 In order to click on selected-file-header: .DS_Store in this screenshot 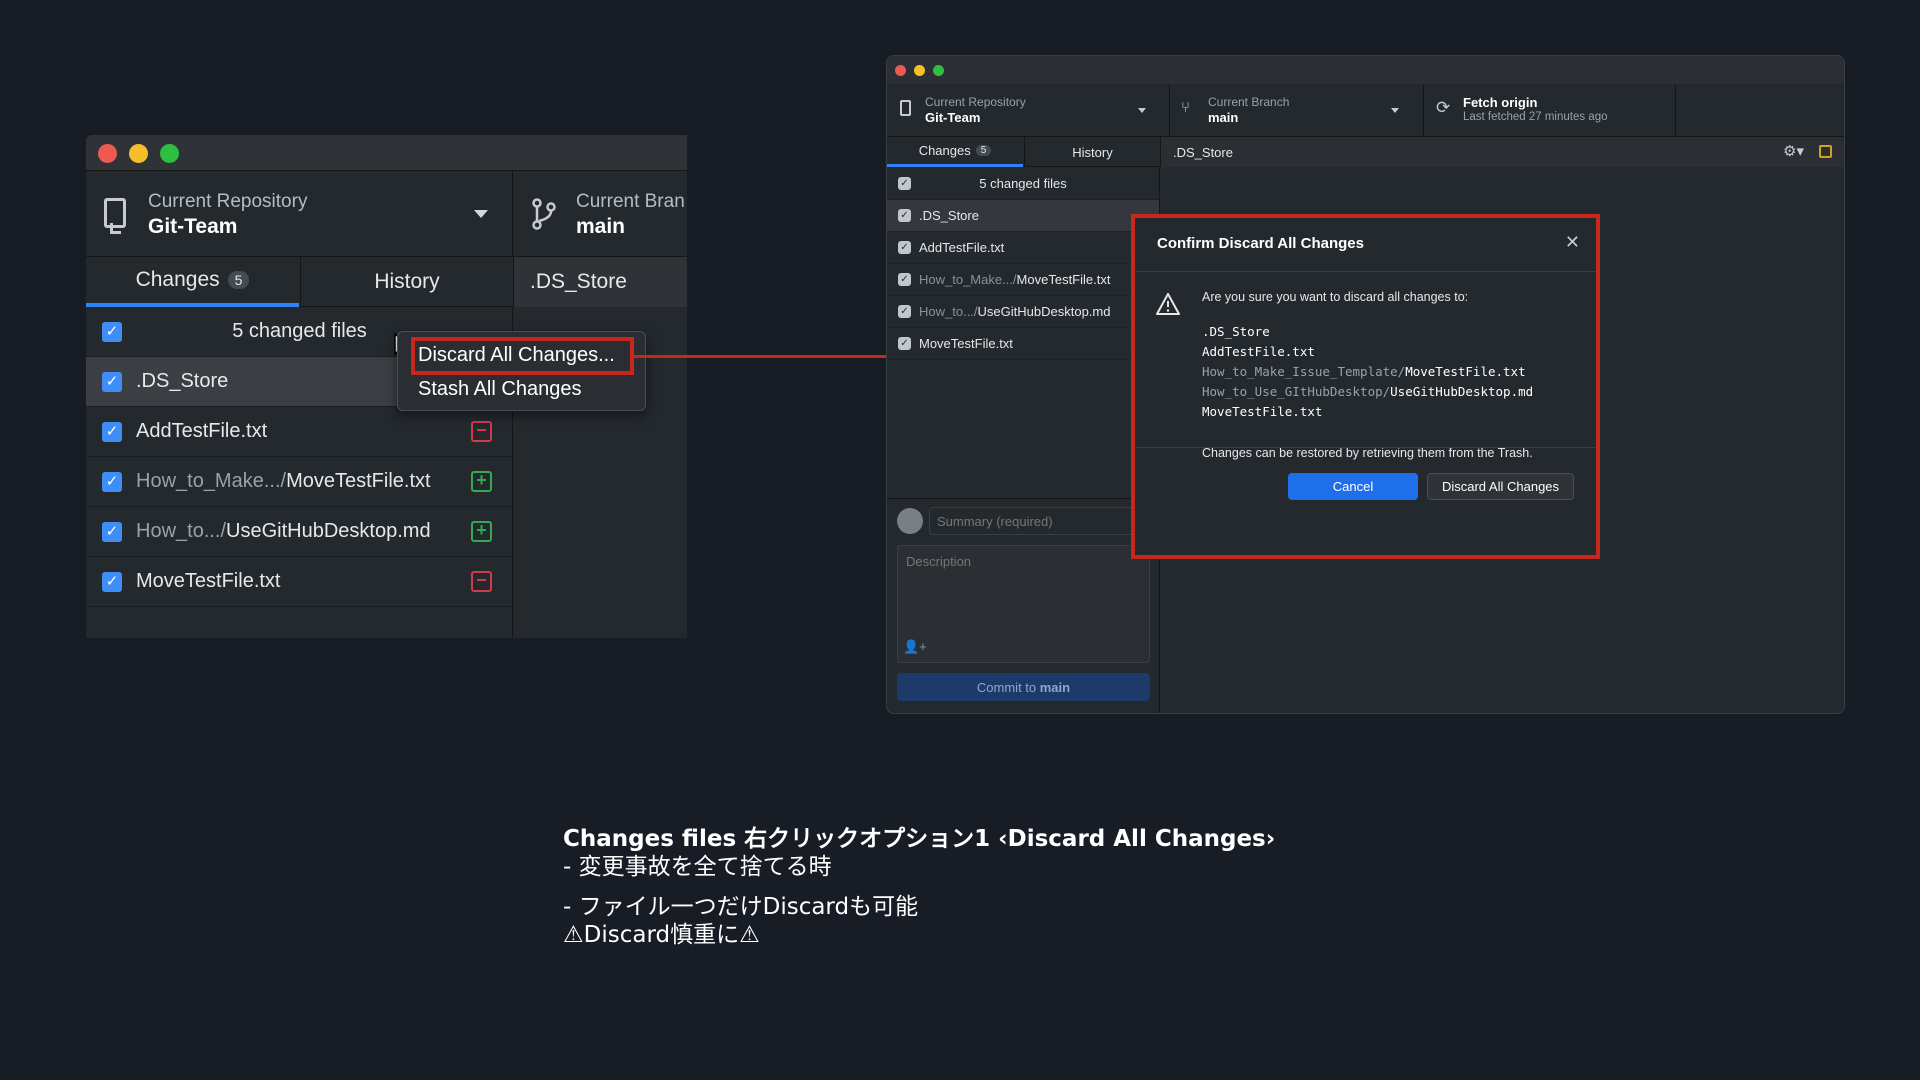, I will do `click(600, 282)`.